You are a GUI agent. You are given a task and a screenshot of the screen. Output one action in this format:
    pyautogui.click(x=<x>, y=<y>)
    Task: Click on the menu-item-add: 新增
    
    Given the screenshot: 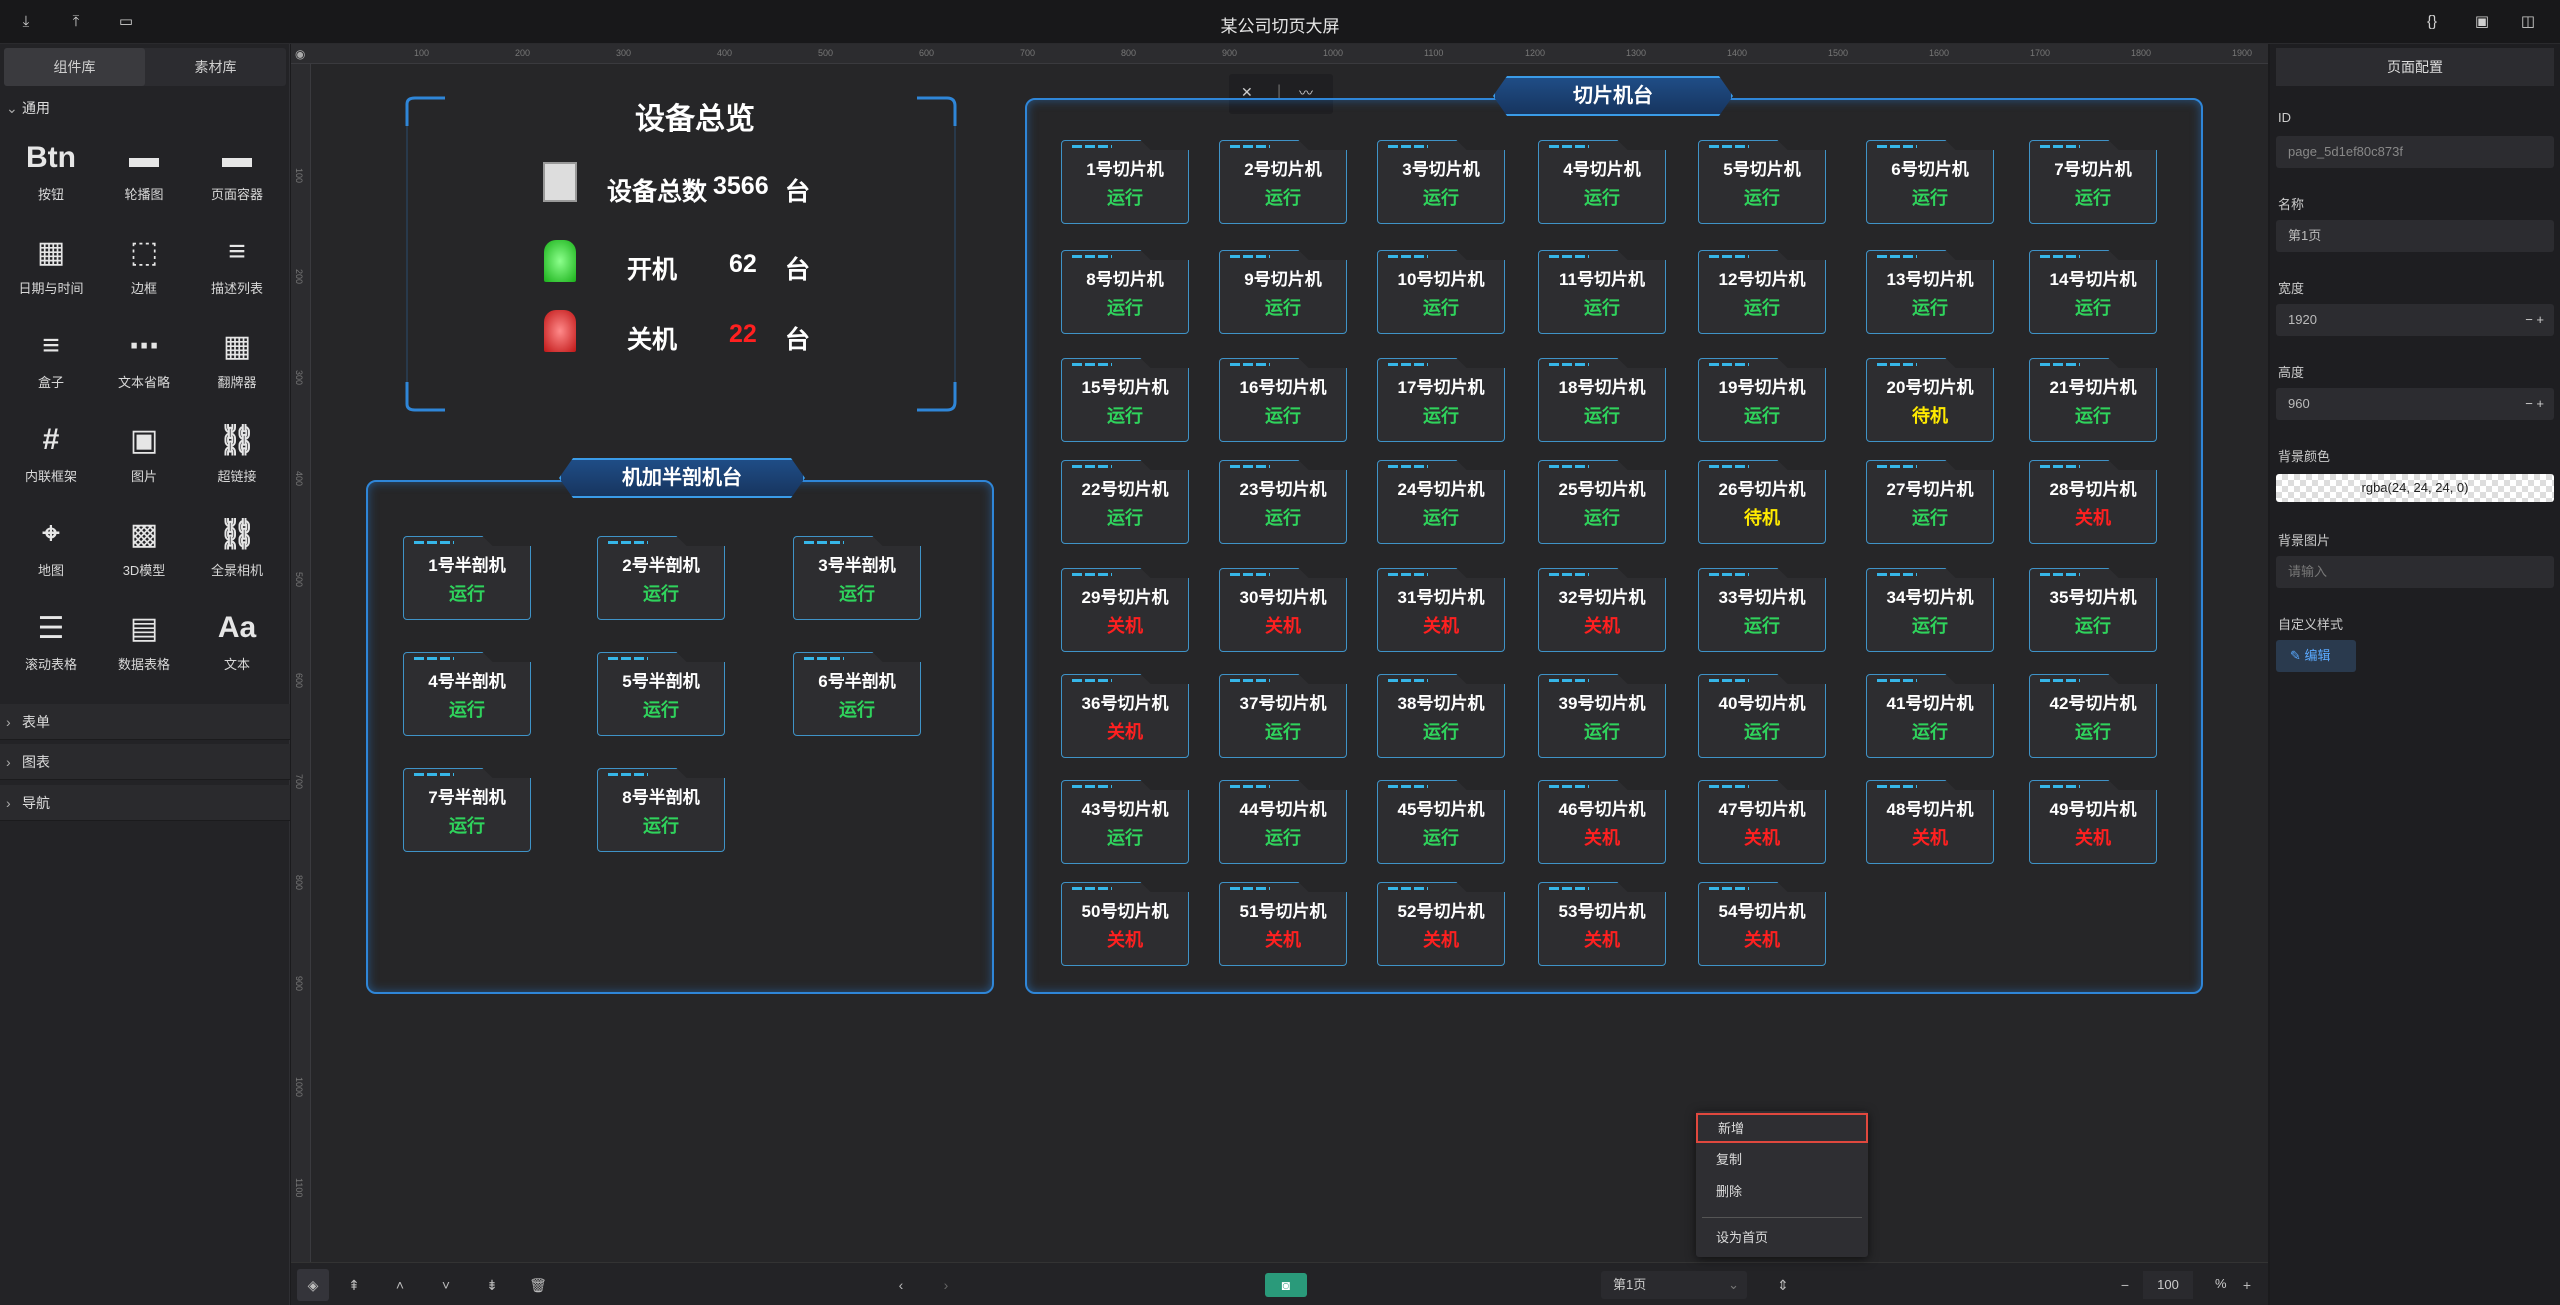 What is the action you would take?
    pyautogui.click(x=1782, y=1128)
    